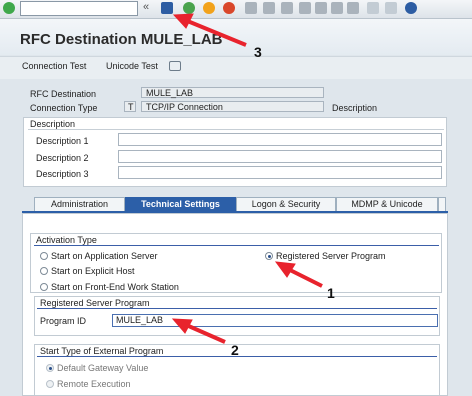 The height and width of the screenshot is (396, 472). What do you see at coordinates (215, 32) in the screenshot?
I see `arrow-3-line` at bounding box center [215, 32].